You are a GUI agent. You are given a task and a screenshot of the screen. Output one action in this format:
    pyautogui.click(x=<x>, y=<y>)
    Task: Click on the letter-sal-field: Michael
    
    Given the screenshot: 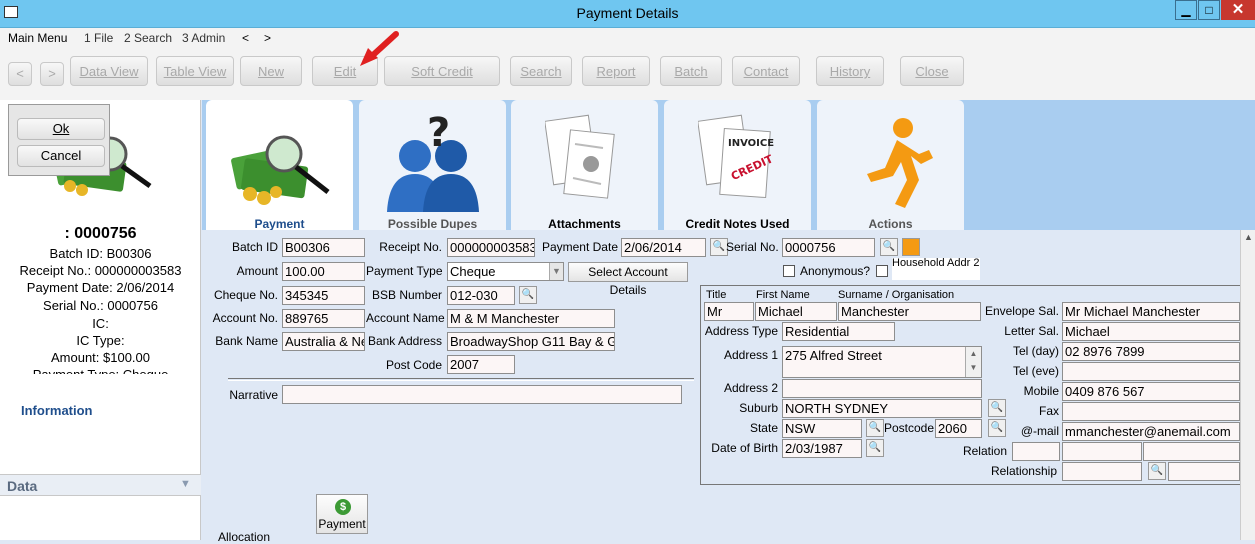 What is the action you would take?
    pyautogui.click(x=1151, y=331)
    